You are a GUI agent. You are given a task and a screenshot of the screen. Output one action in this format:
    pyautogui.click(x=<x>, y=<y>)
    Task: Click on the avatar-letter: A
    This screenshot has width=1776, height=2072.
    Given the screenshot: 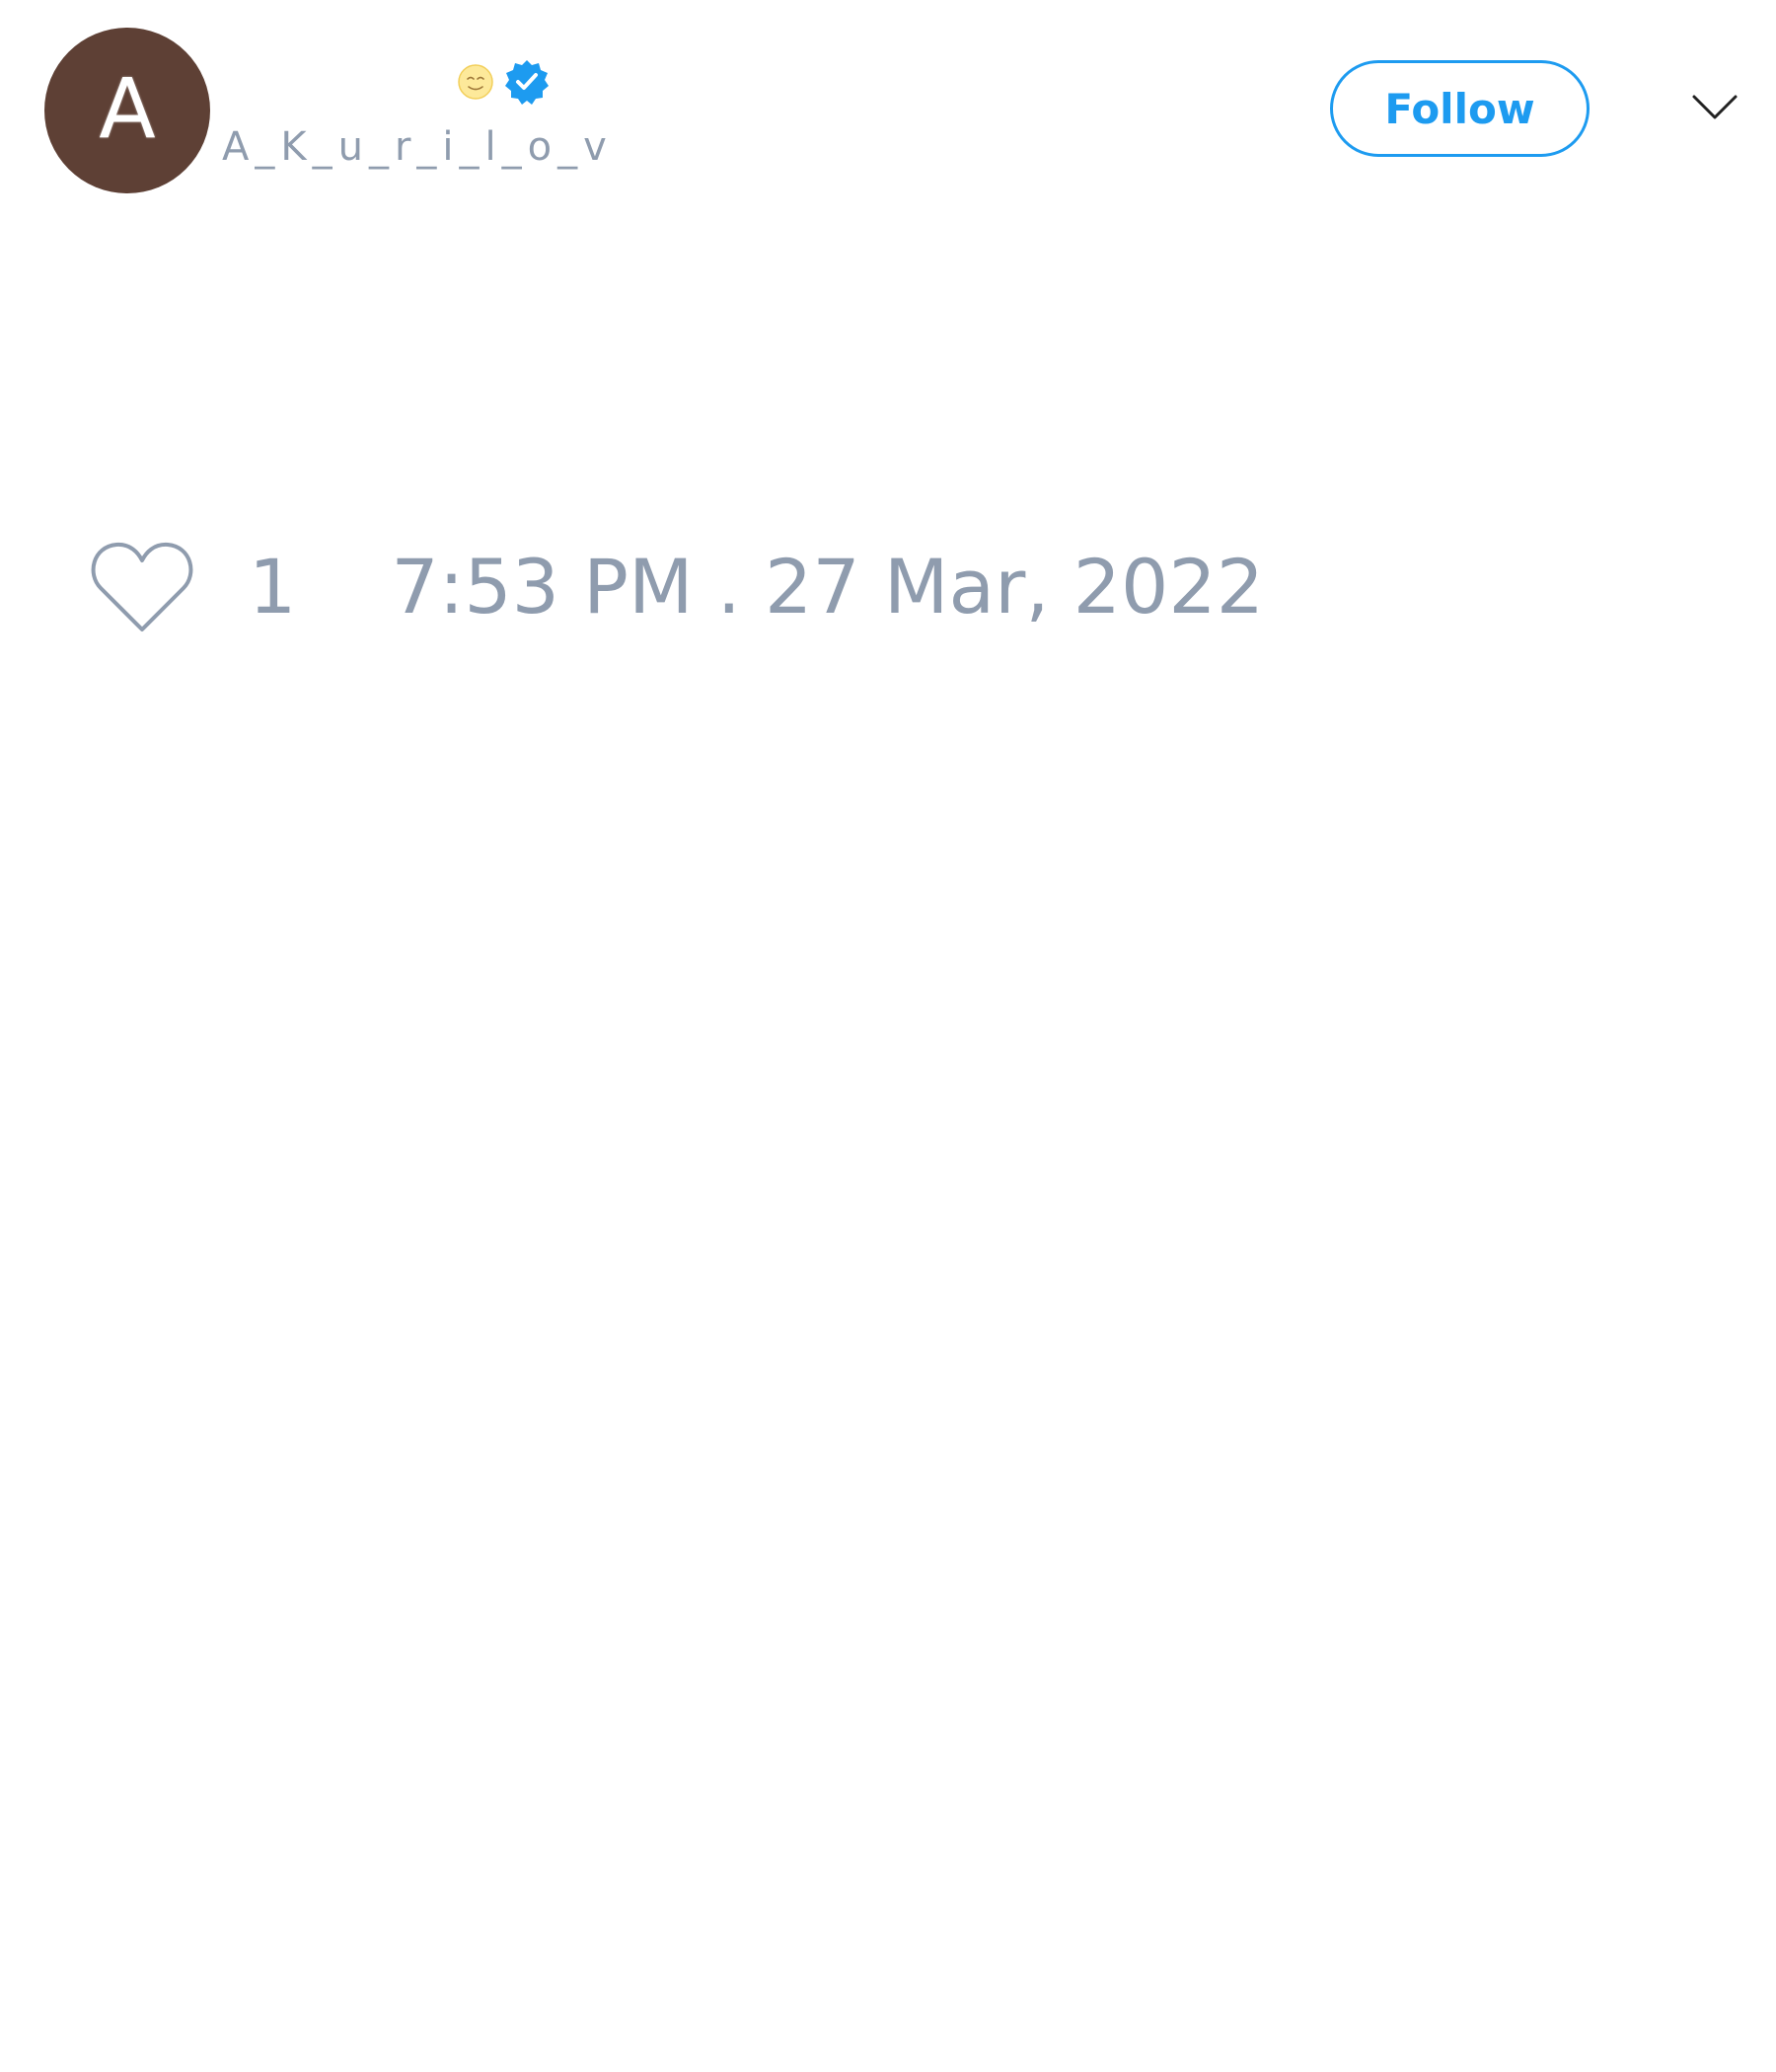 What is the action you would take?
    pyautogui.click(x=128, y=109)
    